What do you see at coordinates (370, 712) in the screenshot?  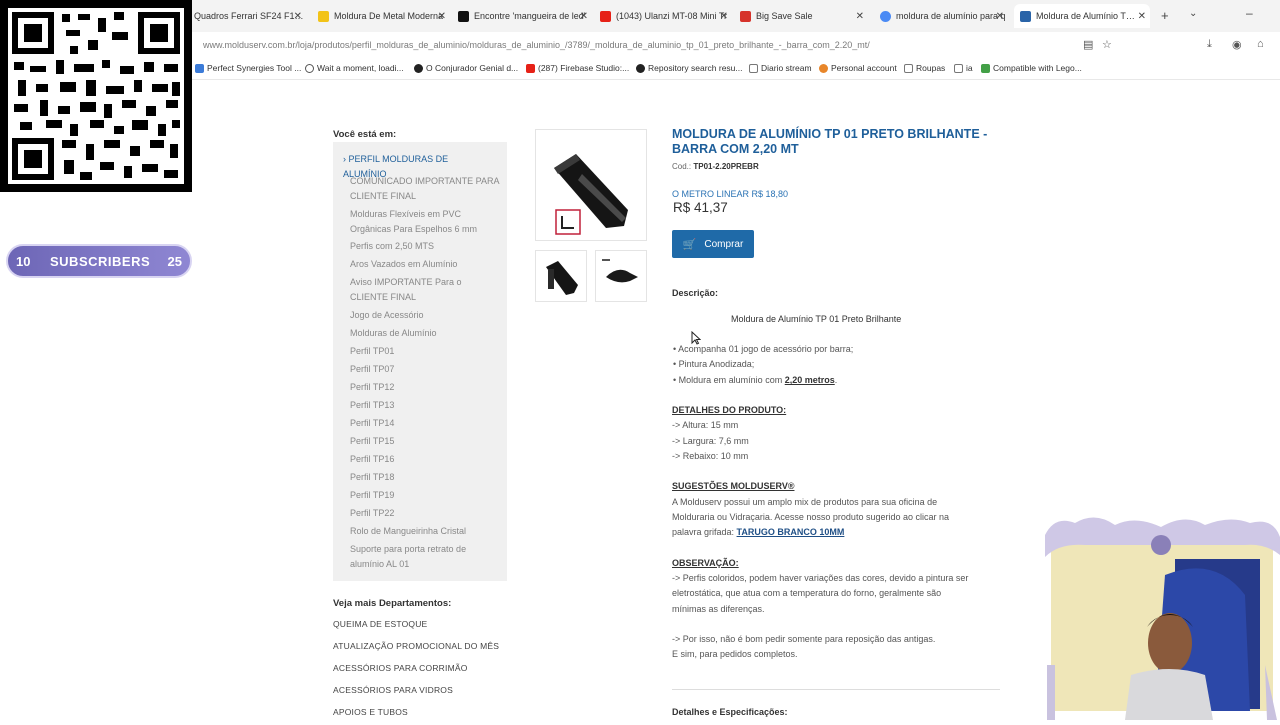 I see `department-link: APOIOS E TUBOS` at bounding box center [370, 712].